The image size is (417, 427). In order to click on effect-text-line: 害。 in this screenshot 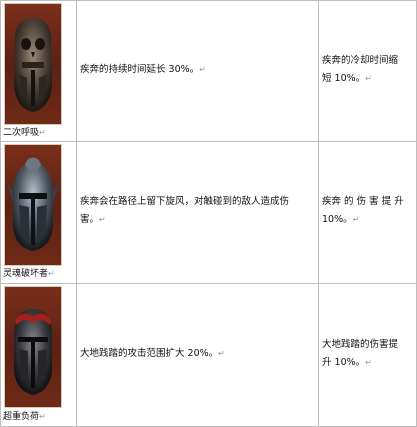, I will do `click(90, 219)`.